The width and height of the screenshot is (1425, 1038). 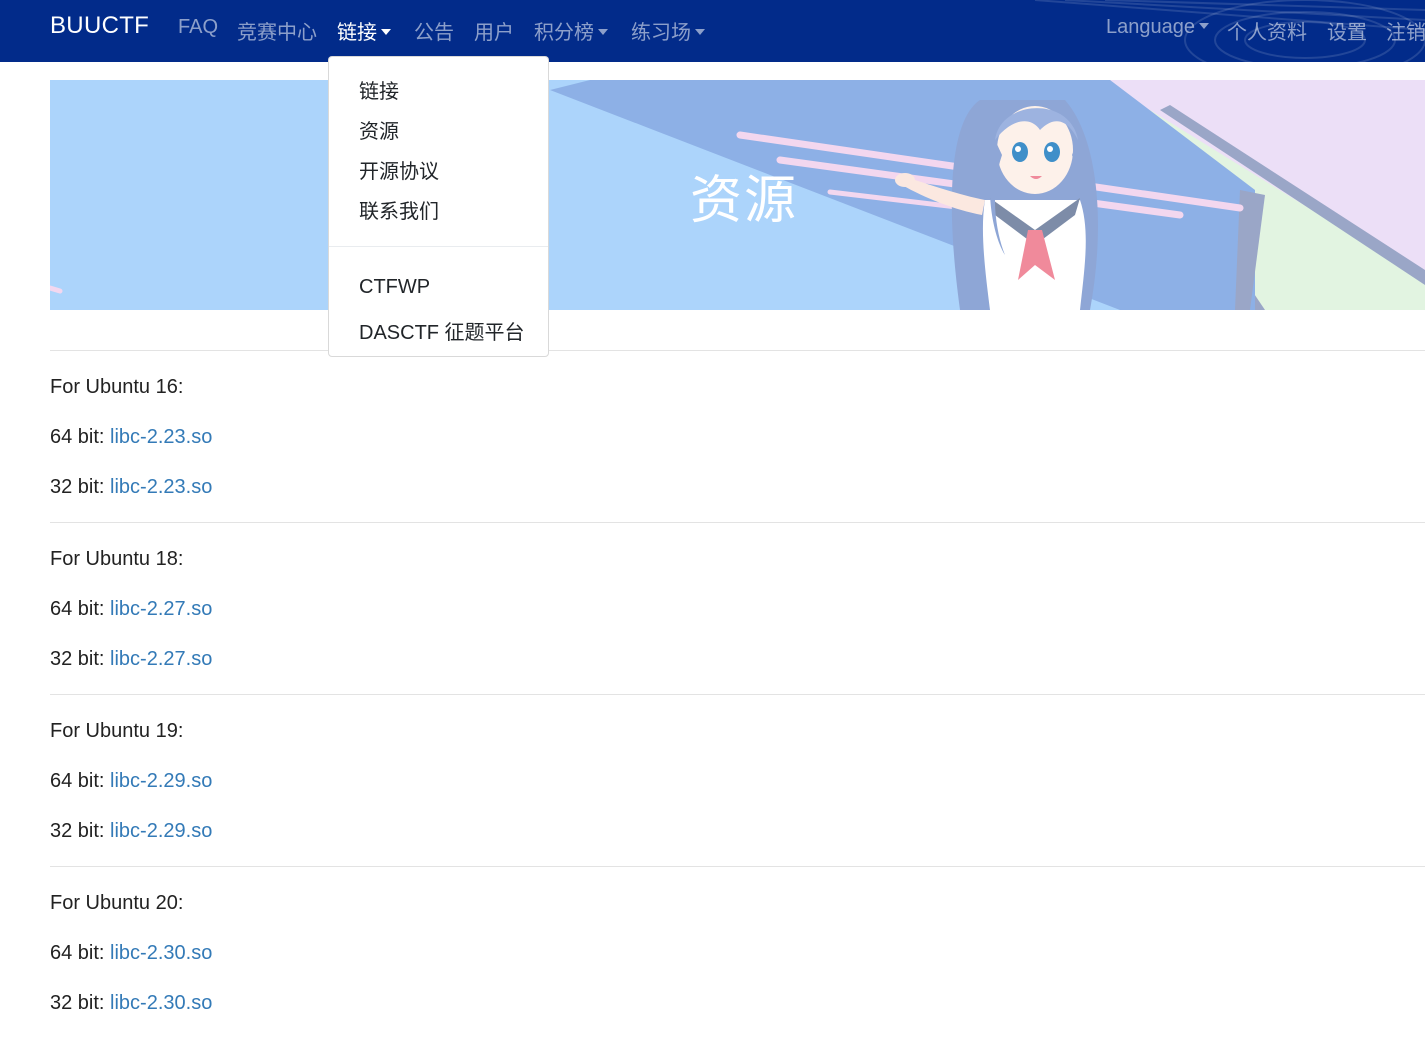 I want to click on download-row: 64 bit: libc-2.30.so, so click(x=131, y=953).